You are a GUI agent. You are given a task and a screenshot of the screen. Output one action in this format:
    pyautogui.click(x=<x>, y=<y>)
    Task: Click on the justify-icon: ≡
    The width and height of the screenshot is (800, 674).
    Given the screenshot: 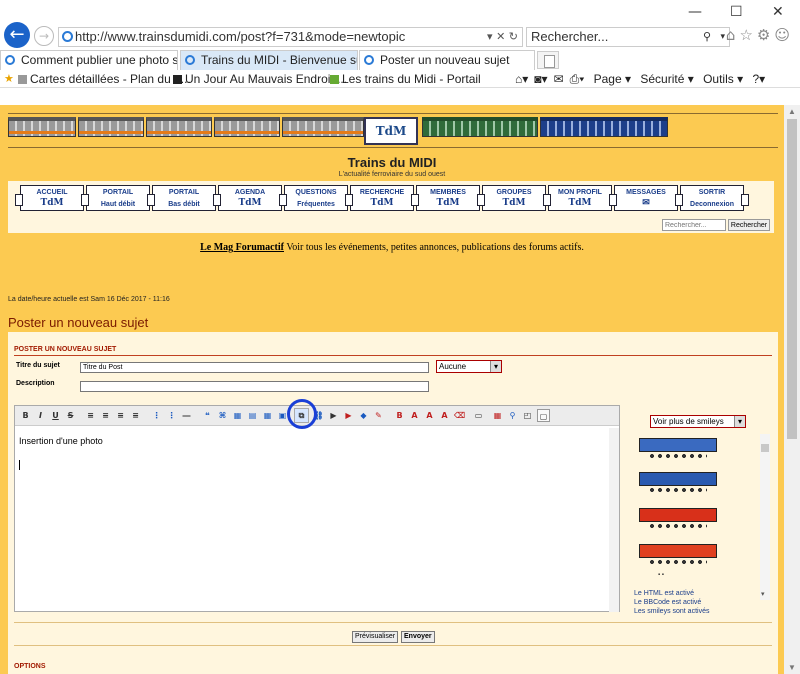 What is the action you would take?
    pyautogui.click(x=135, y=415)
    